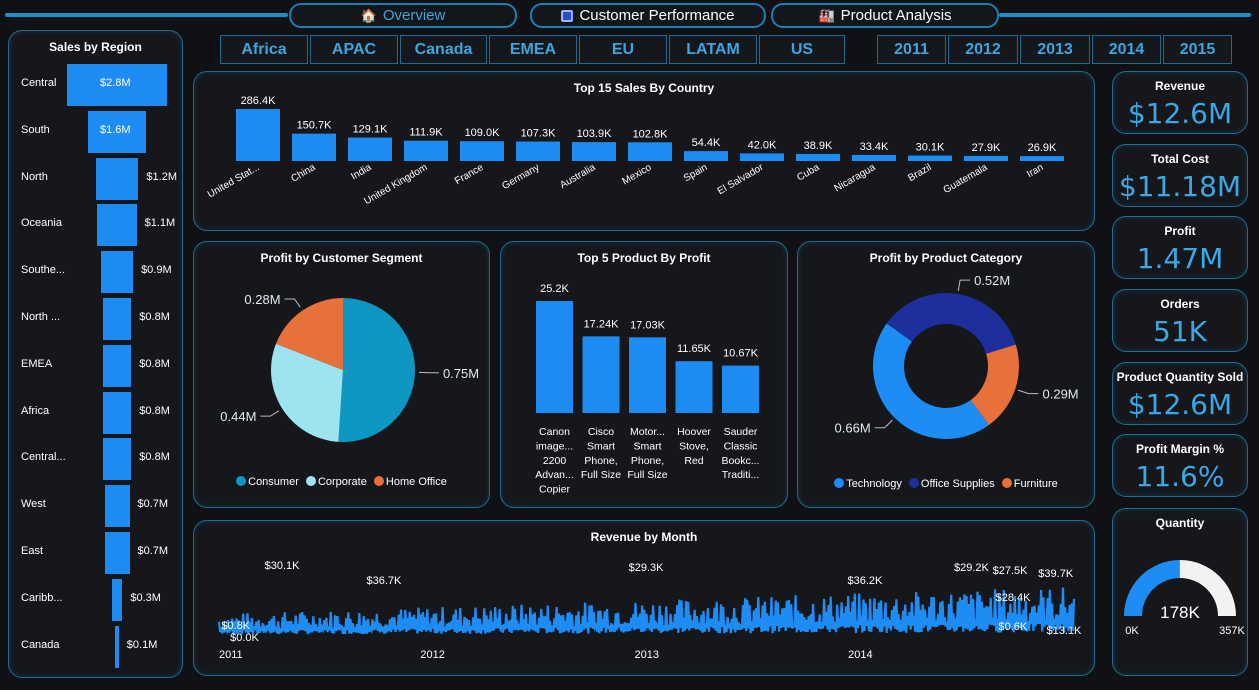 The image size is (1259, 690). Describe the element at coordinates (403, 15) in the screenshot. I see `tab-overview: 🏠 Overview` at that location.